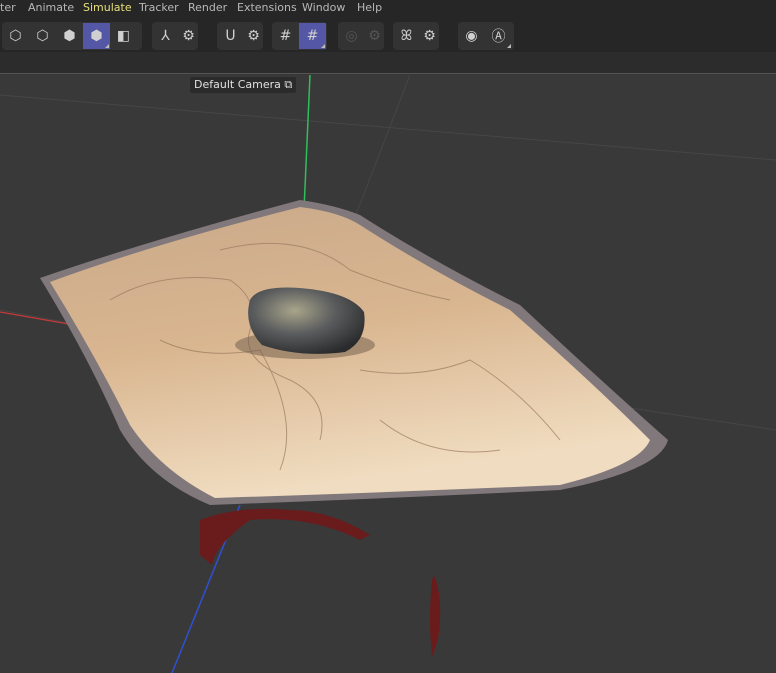 The height and width of the screenshot is (673, 776). I want to click on polygons-mode-icon: ⬢, so click(69, 36).